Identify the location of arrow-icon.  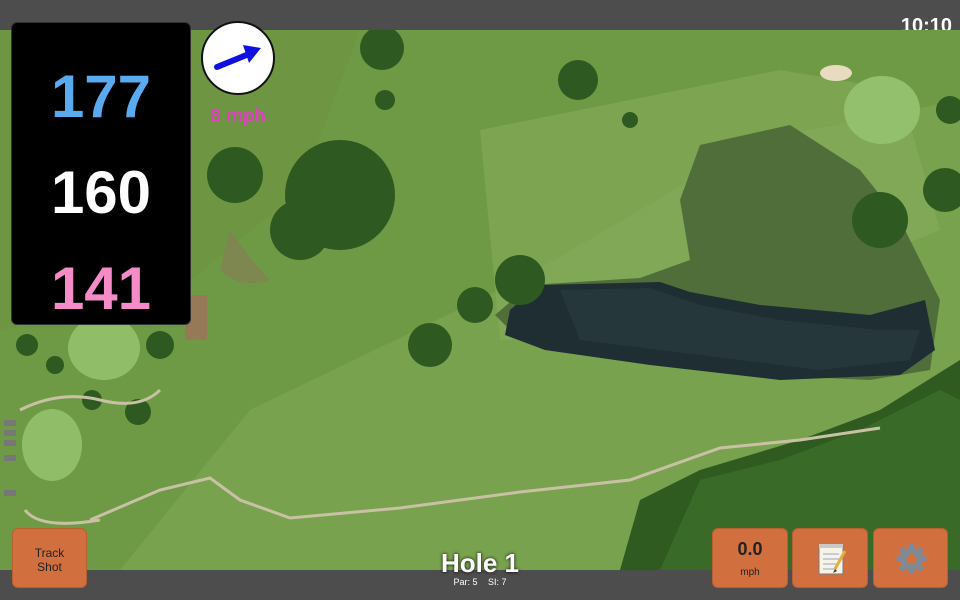
(237, 57).